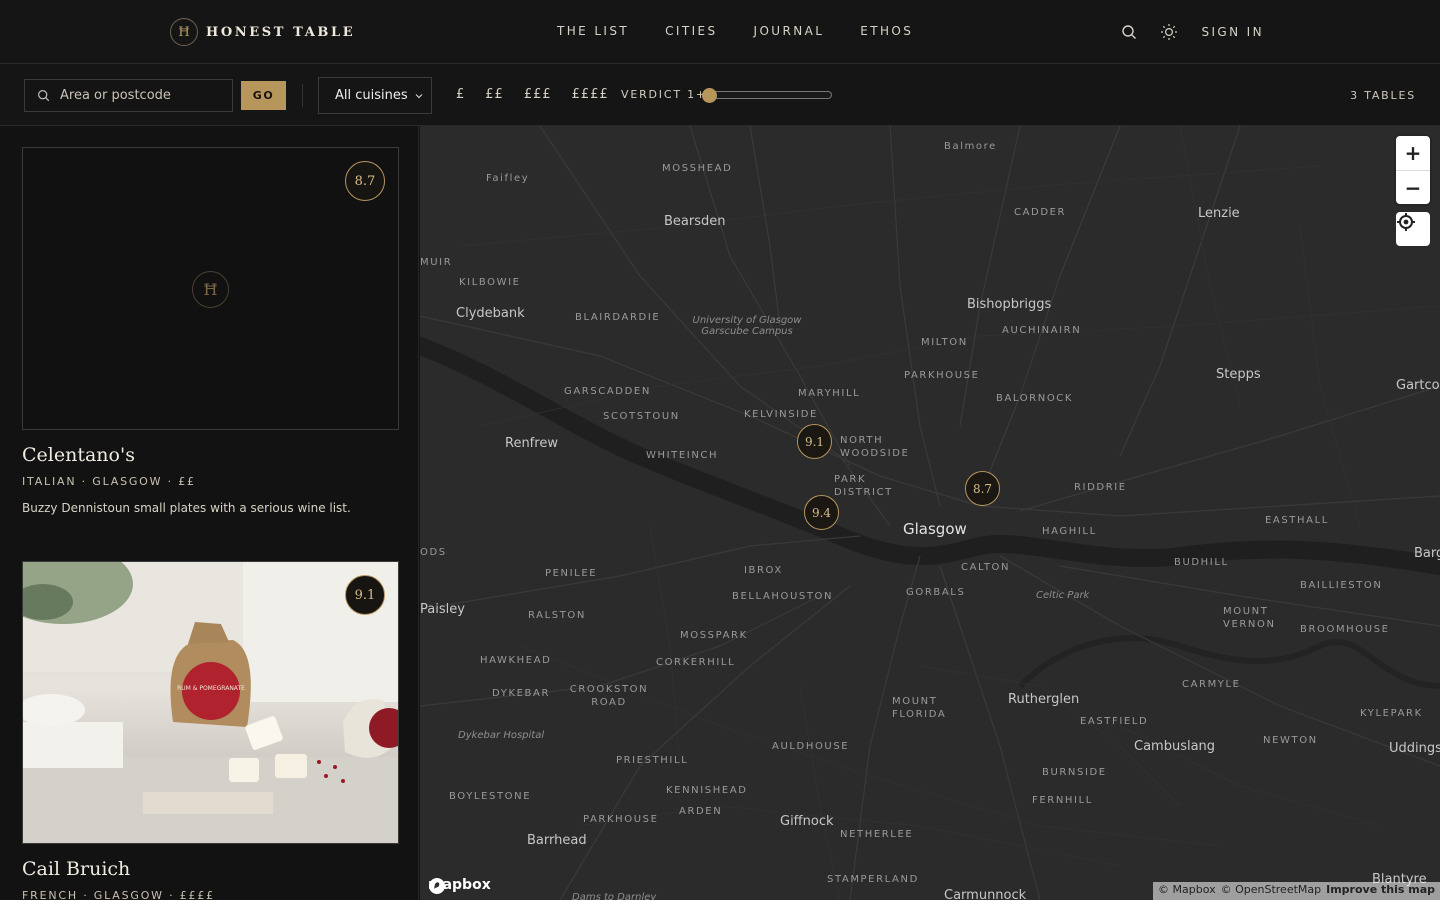 The height and width of the screenshot is (900, 1440). I want to click on map-label: MOSSPARK, so click(714, 635).